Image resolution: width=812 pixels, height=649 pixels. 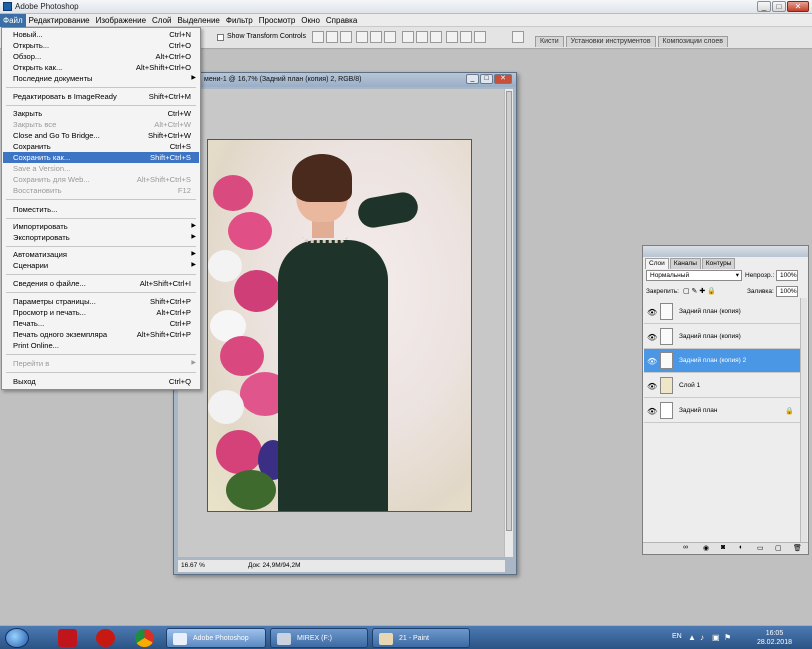 I want to click on adjustment-layer-icon: ◐, so click(x=741, y=547).